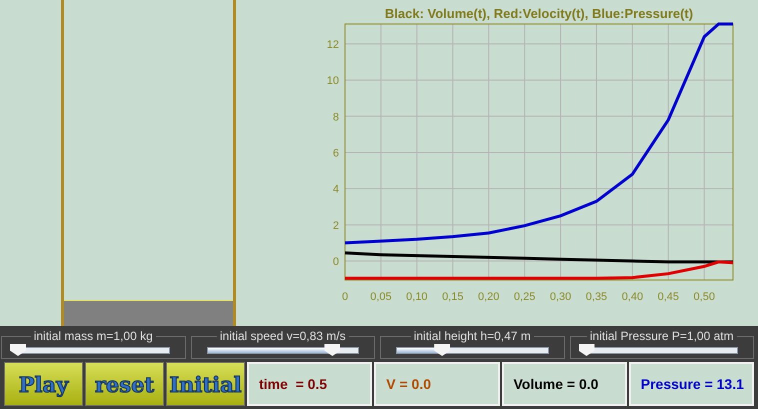 This screenshot has width=758, height=409. I want to click on y-tick-label: 8, so click(335, 117).